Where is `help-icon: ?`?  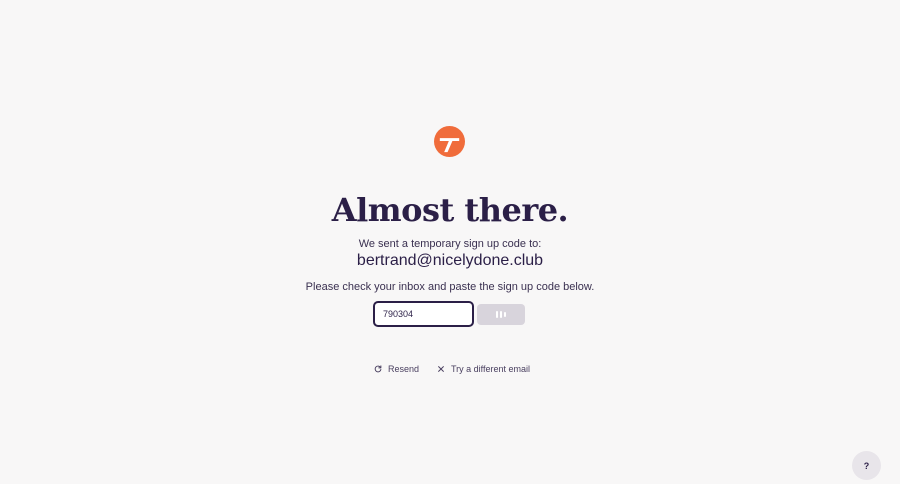
help-icon: ? is located at coordinates (866, 465).